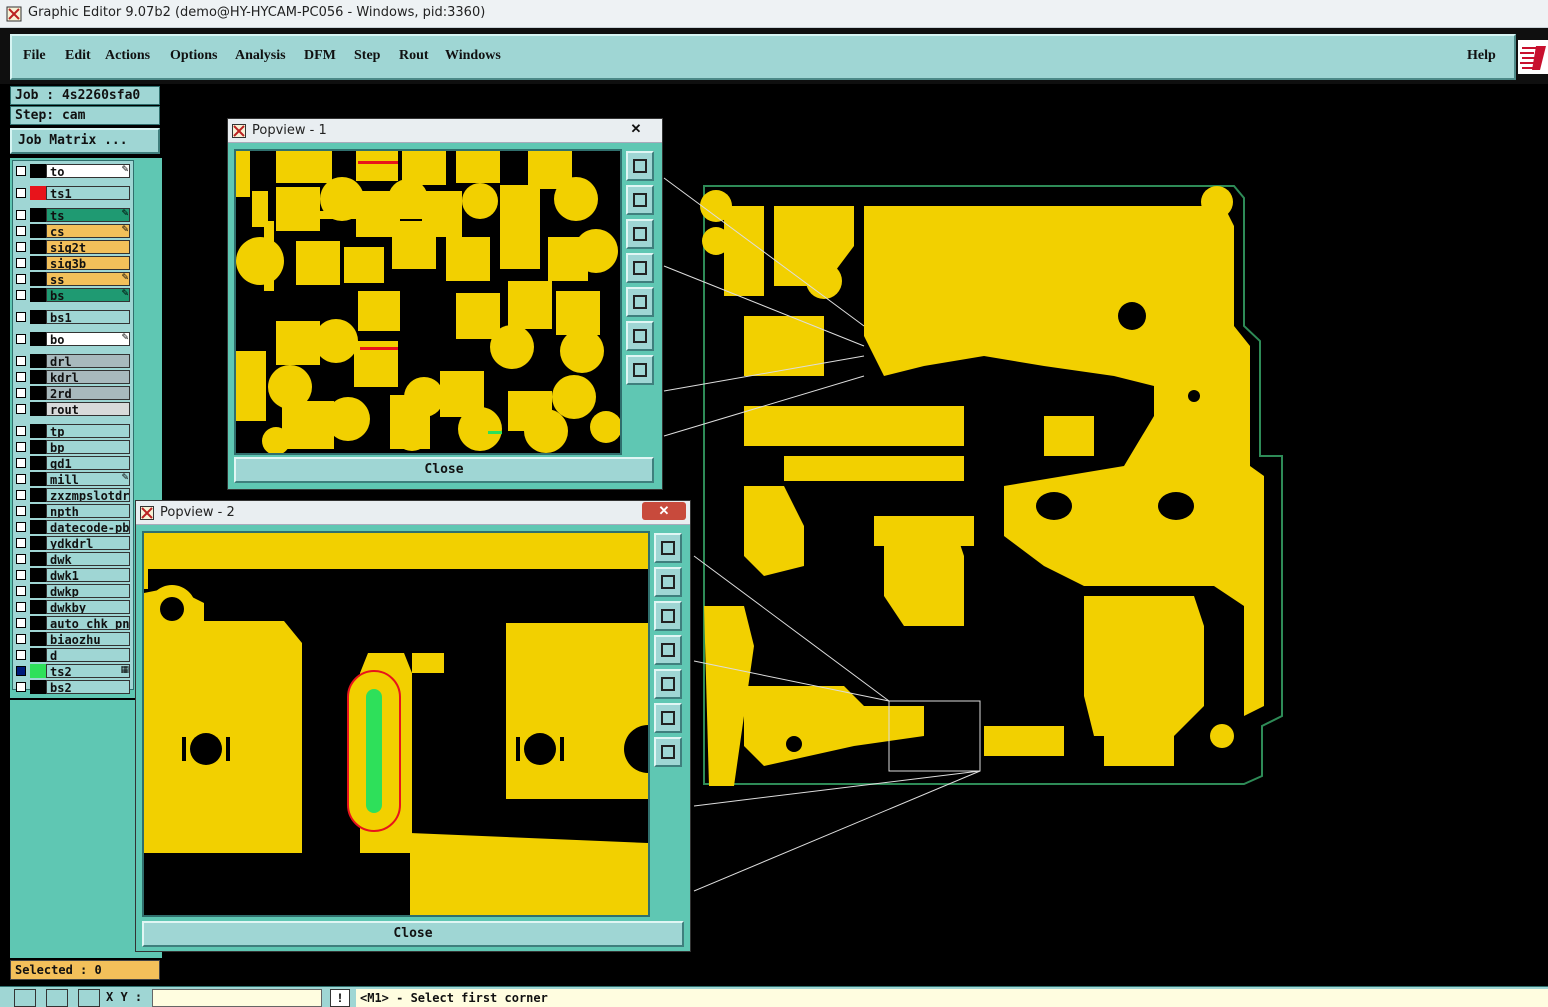  I want to click on popview-1-pan-left-icon, so click(640, 268).